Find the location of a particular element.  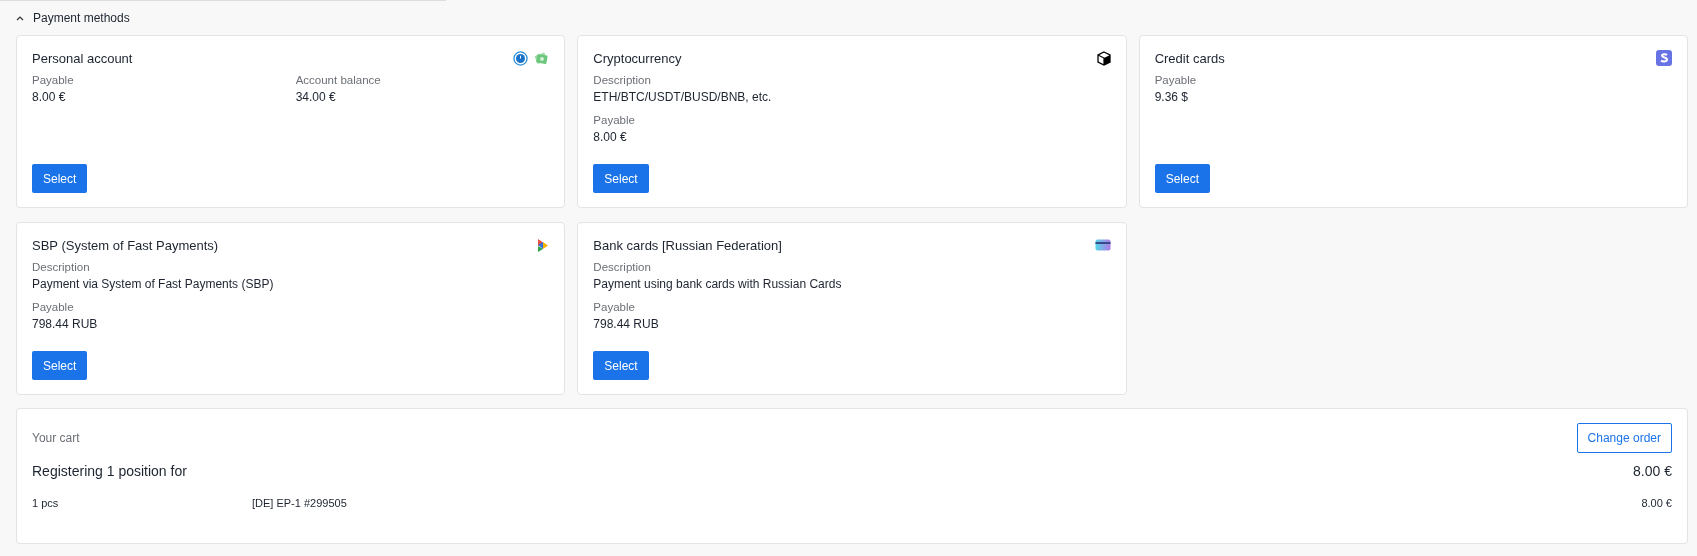

cube-icon is located at coordinates (1103, 58).